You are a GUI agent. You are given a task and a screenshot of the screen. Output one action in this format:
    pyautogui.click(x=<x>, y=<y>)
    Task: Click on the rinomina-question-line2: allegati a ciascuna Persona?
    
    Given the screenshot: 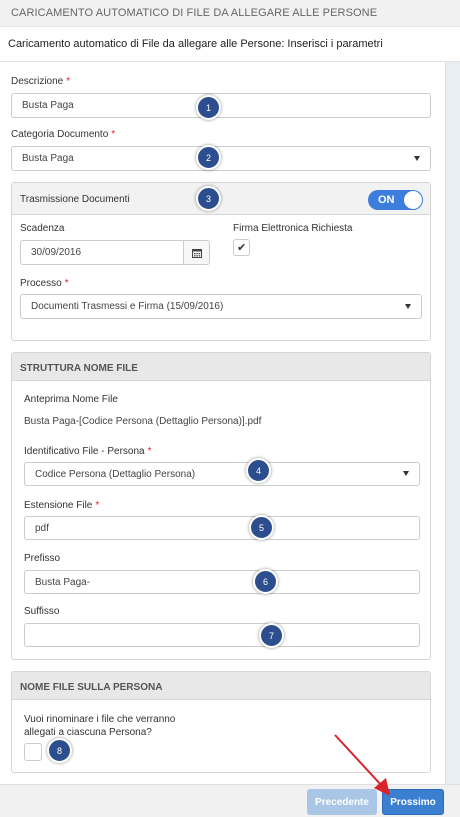 What is the action you would take?
    pyautogui.click(x=88, y=732)
    